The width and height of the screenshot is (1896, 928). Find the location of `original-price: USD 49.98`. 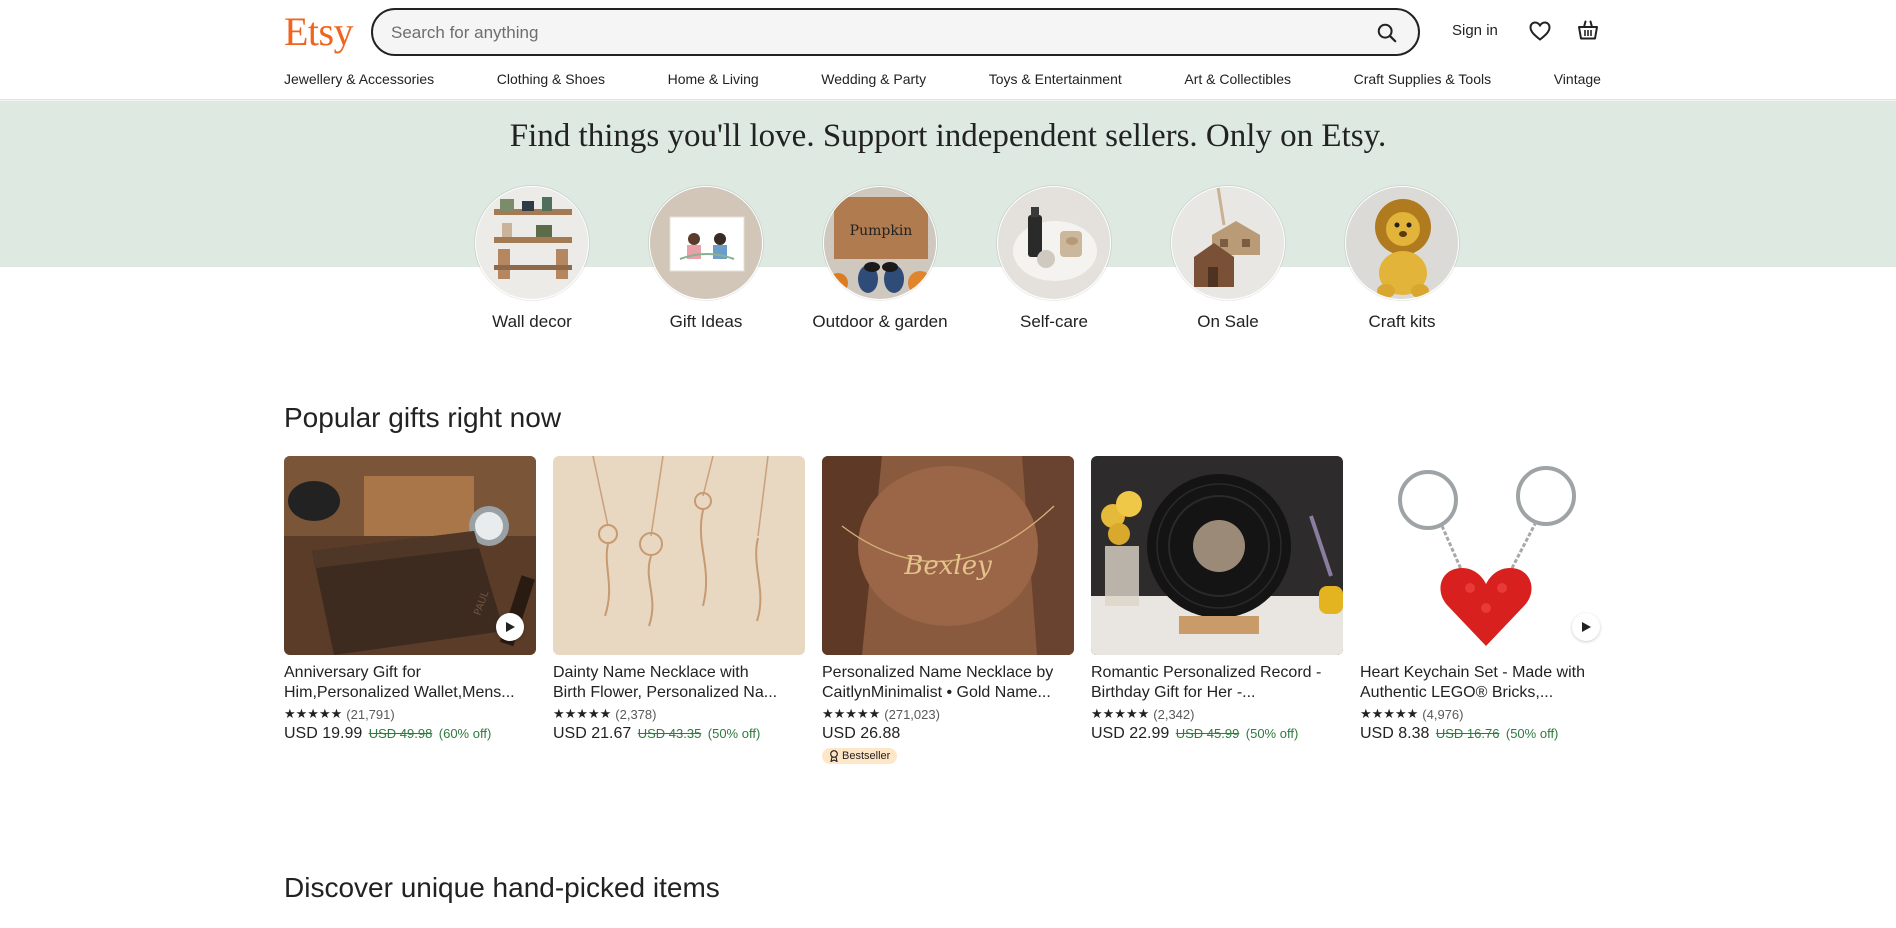

original-price: USD 49.98 is located at coordinates (400, 733).